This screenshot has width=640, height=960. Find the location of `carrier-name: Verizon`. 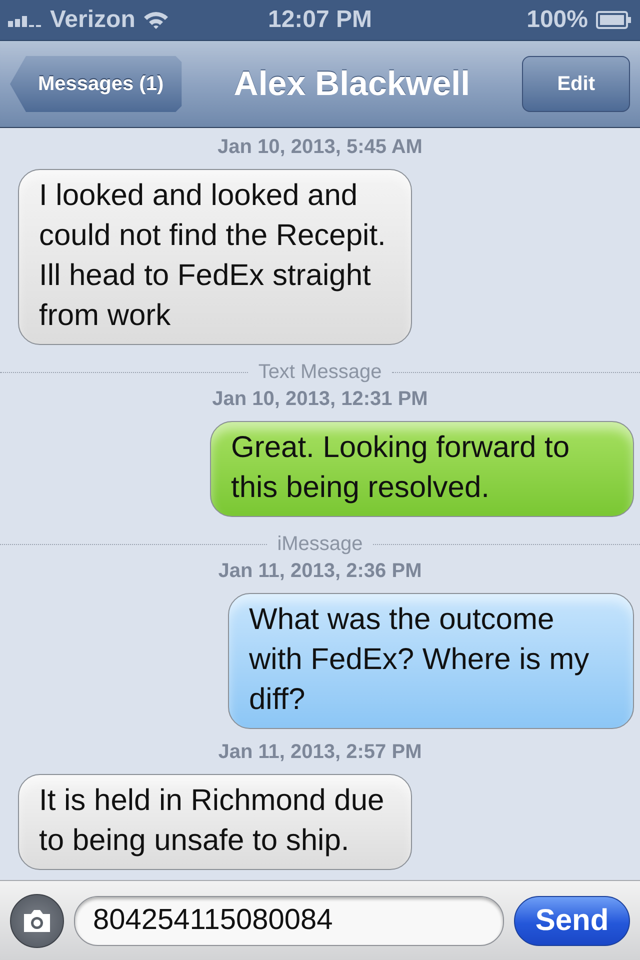

carrier-name: Verizon is located at coordinates (93, 20).